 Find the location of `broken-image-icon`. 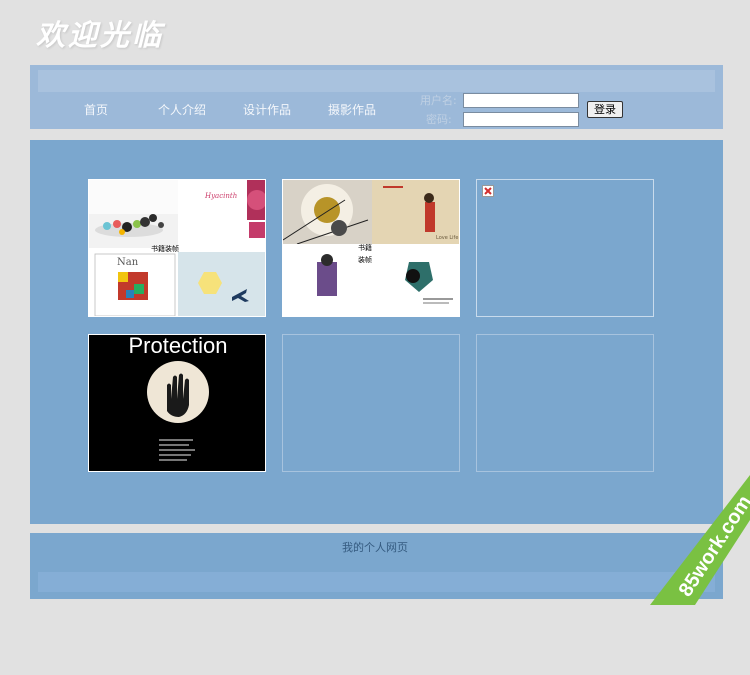

broken-image-icon is located at coordinates (488, 191).